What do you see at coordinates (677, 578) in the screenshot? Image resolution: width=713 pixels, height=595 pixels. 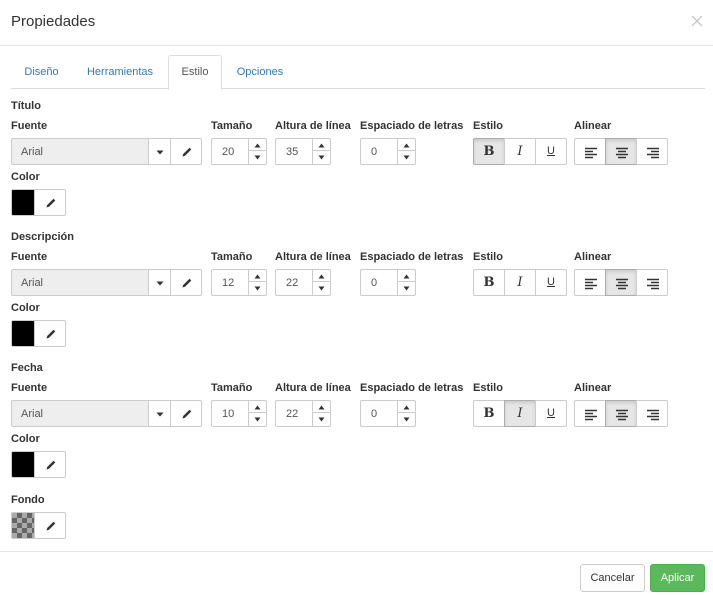 I see `apply-button: Aplicar` at bounding box center [677, 578].